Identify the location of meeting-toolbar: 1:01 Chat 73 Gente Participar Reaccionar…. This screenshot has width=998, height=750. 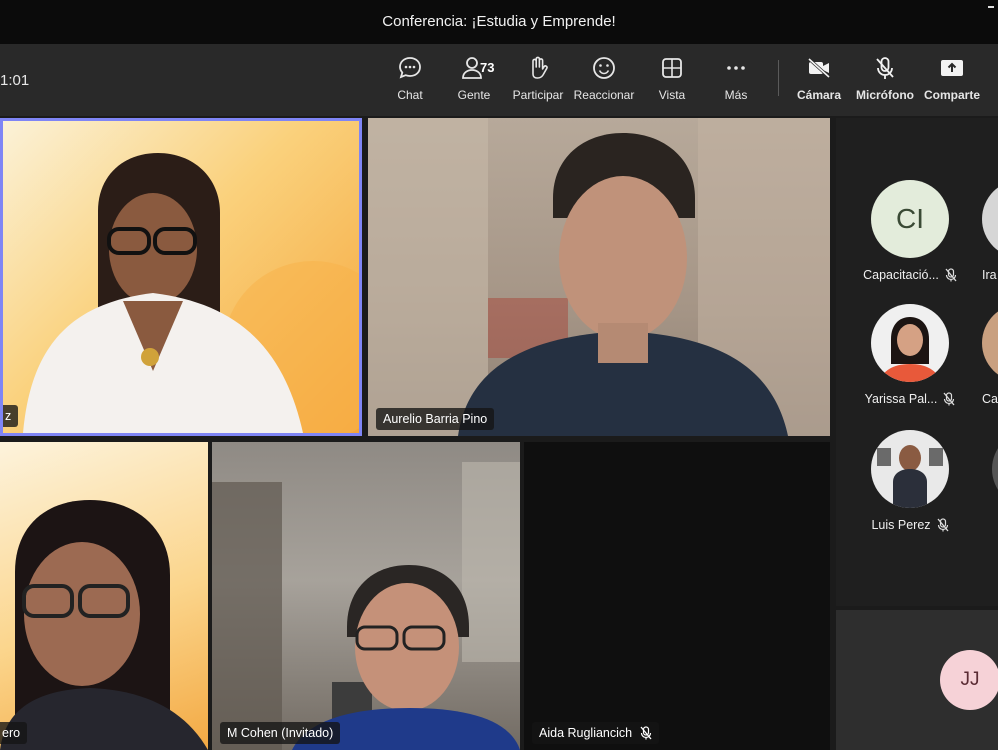
(499, 80).